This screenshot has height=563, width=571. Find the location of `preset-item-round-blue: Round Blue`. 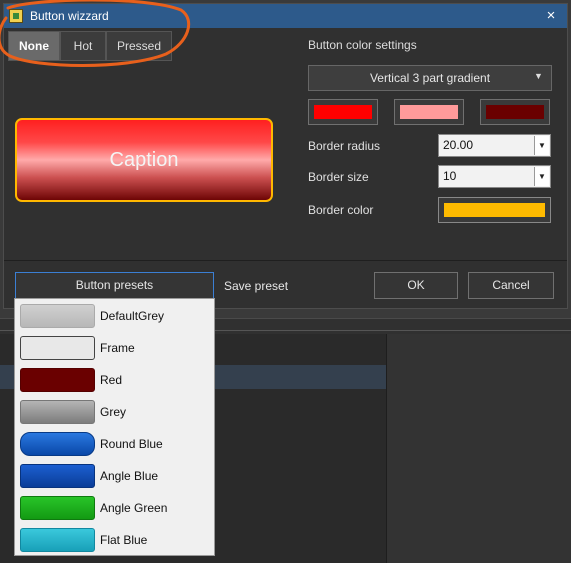

preset-item-round-blue: Round Blue is located at coordinates (114, 444).